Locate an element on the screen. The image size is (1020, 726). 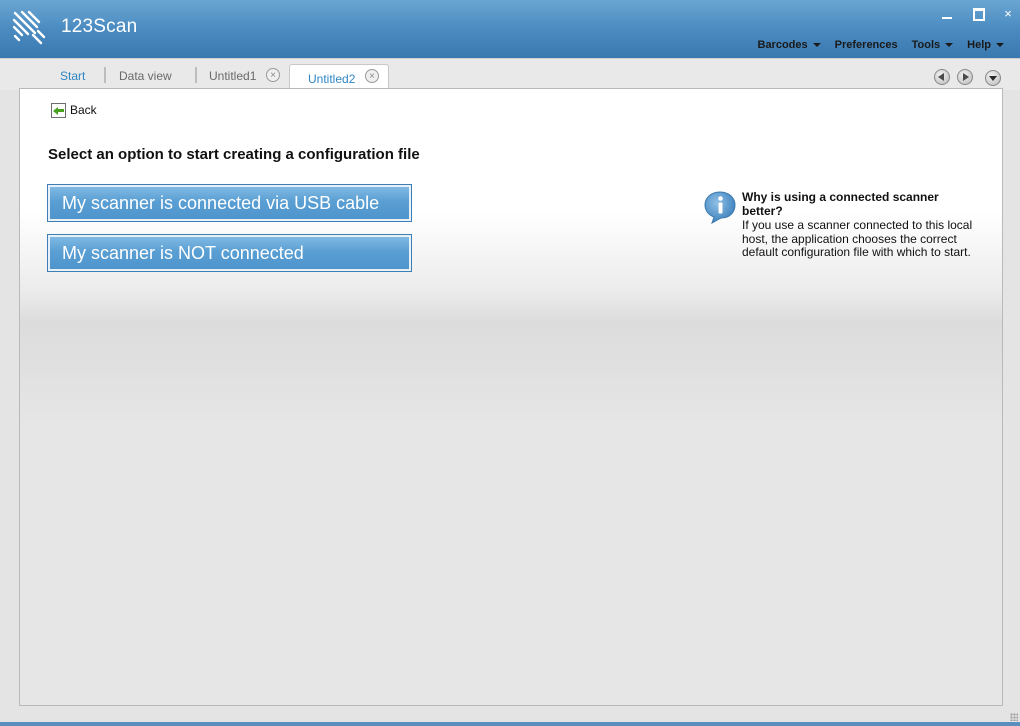
back-label: Back is located at coordinates (83, 110).